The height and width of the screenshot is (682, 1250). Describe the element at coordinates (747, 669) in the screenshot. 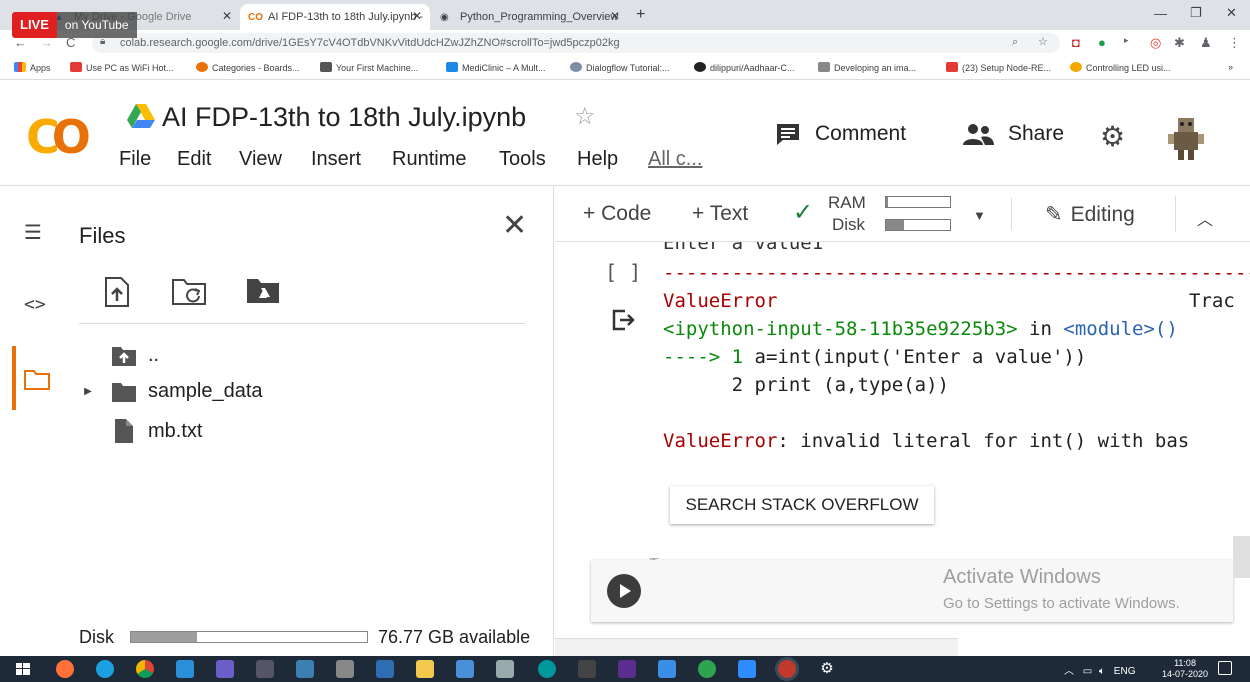

I see `zoom-icon` at that location.